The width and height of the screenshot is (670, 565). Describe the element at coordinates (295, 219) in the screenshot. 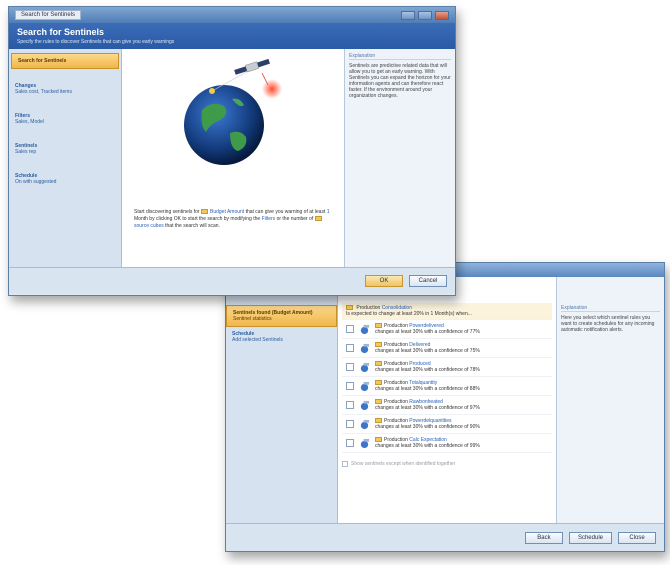

I see `sentence-text: or the number of` at that location.